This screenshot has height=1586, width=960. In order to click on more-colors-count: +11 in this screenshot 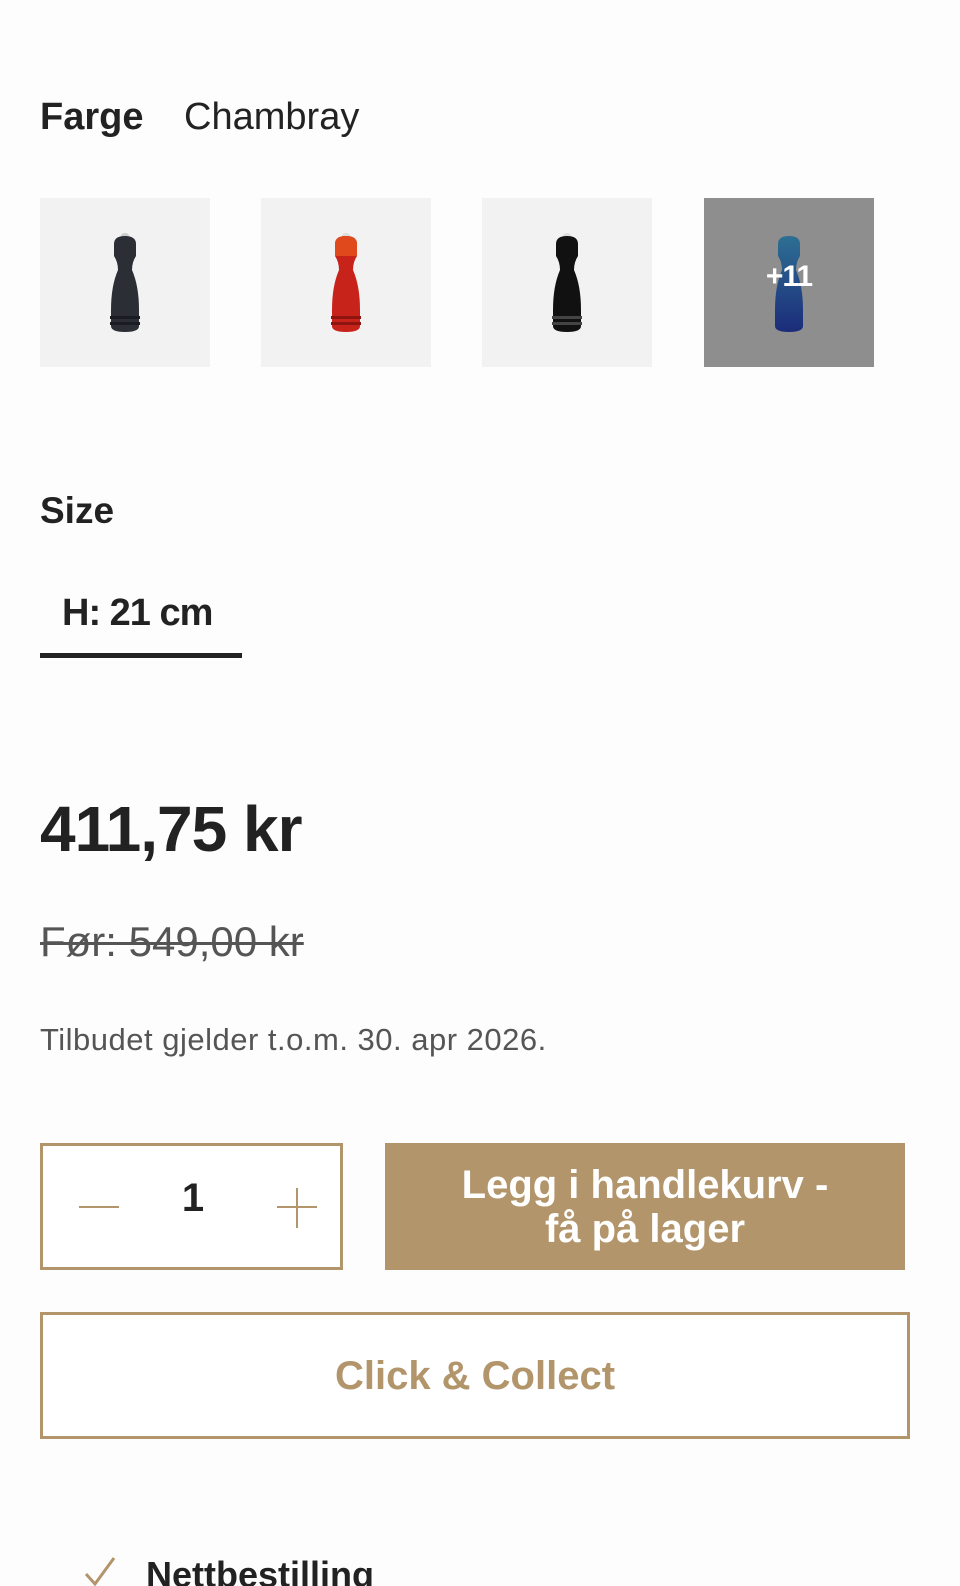, I will do `click(789, 276)`.